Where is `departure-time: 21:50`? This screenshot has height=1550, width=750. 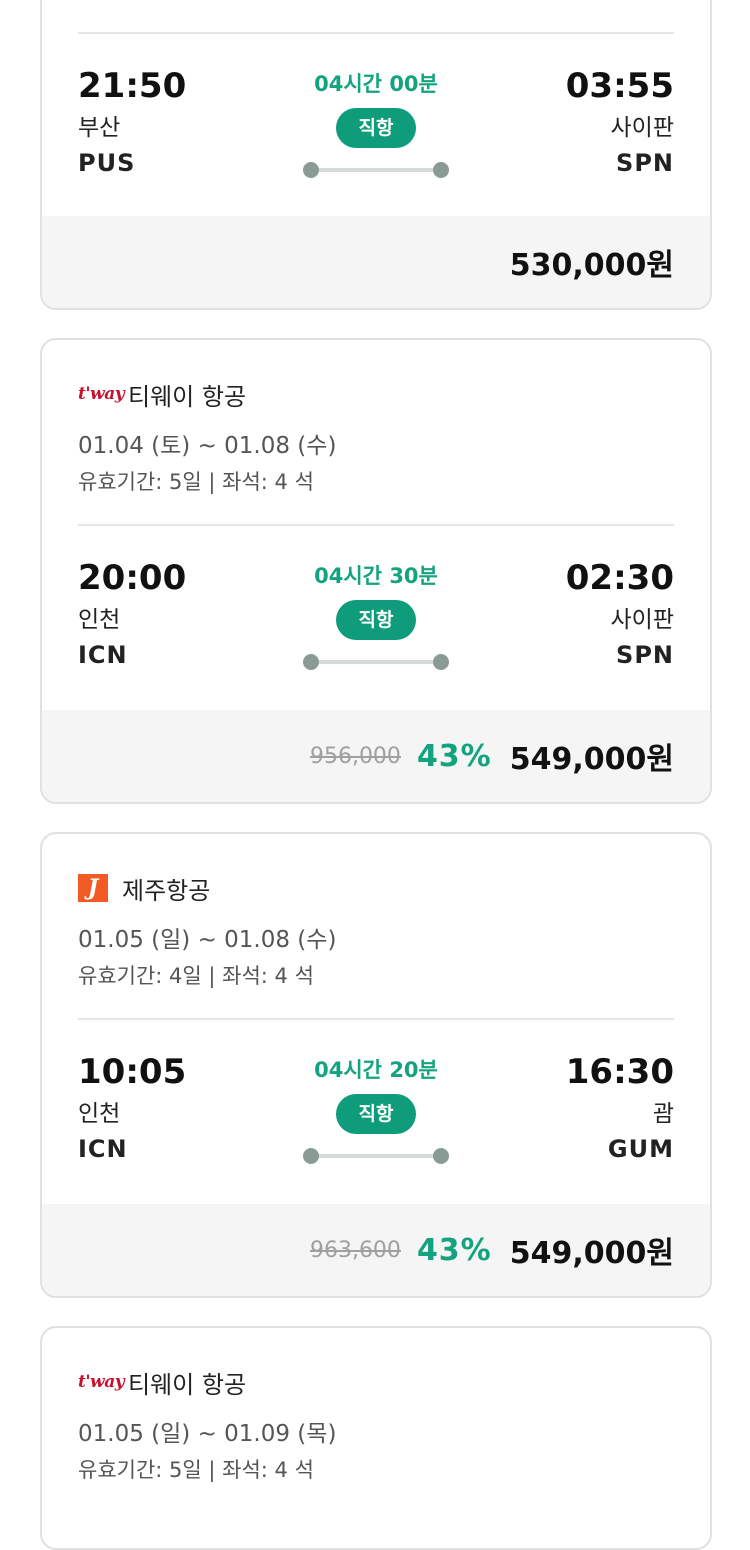
departure-time: 21:50 is located at coordinates (132, 86).